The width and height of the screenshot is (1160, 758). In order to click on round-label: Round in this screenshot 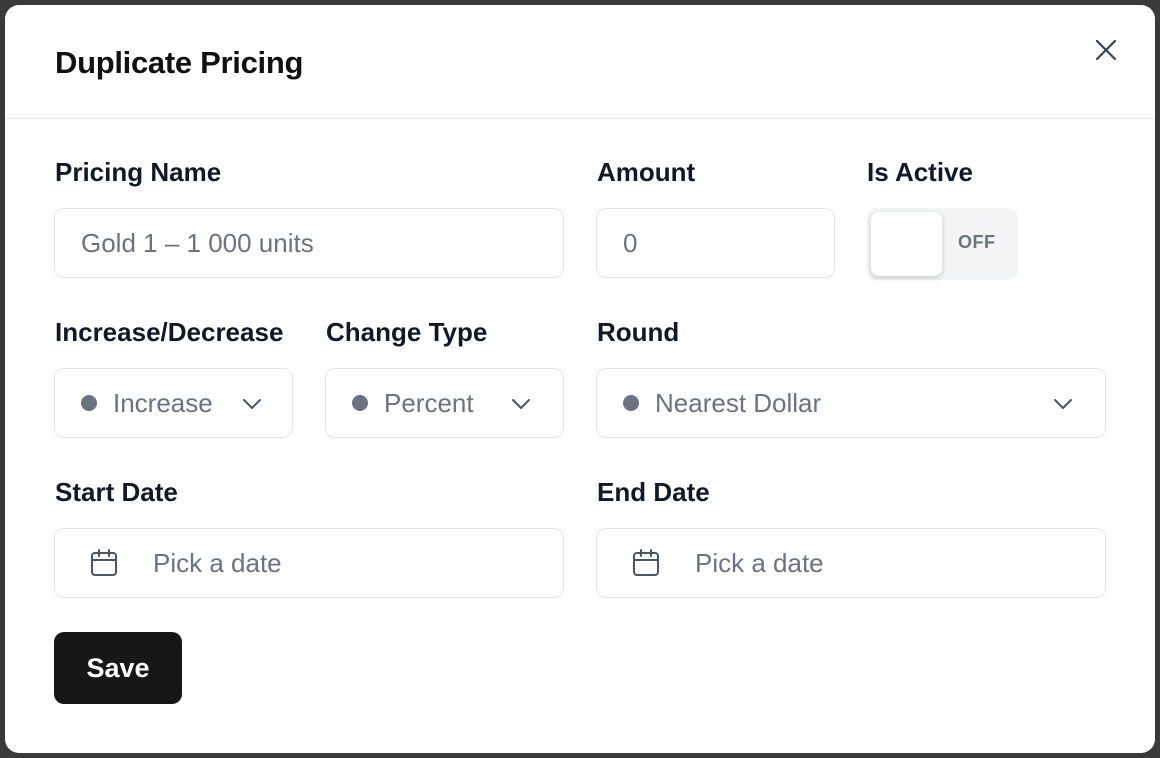, I will do `click(638, 332)`.